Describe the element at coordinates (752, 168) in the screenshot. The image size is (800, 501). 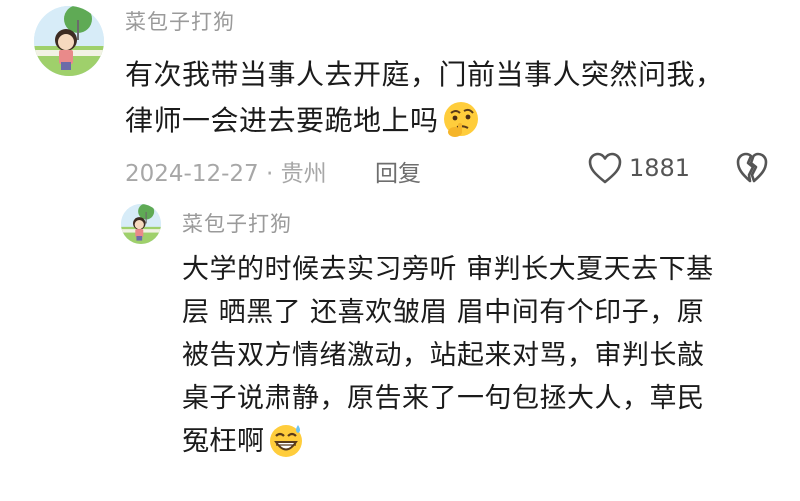
I see `broken-heart-icon` at that location.